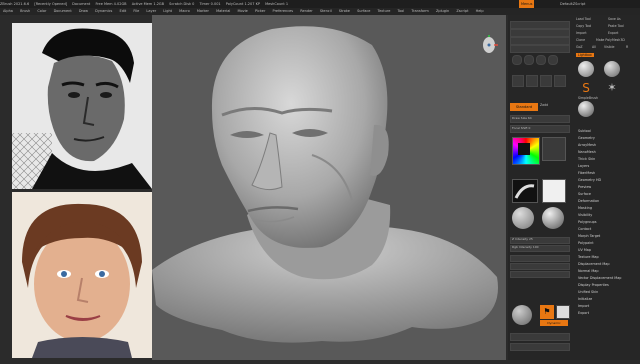  What do you see at coordinates (588, 201) in the screenshot?
I see `menu-deformation: Deformation` at bounding box center [588, 201].